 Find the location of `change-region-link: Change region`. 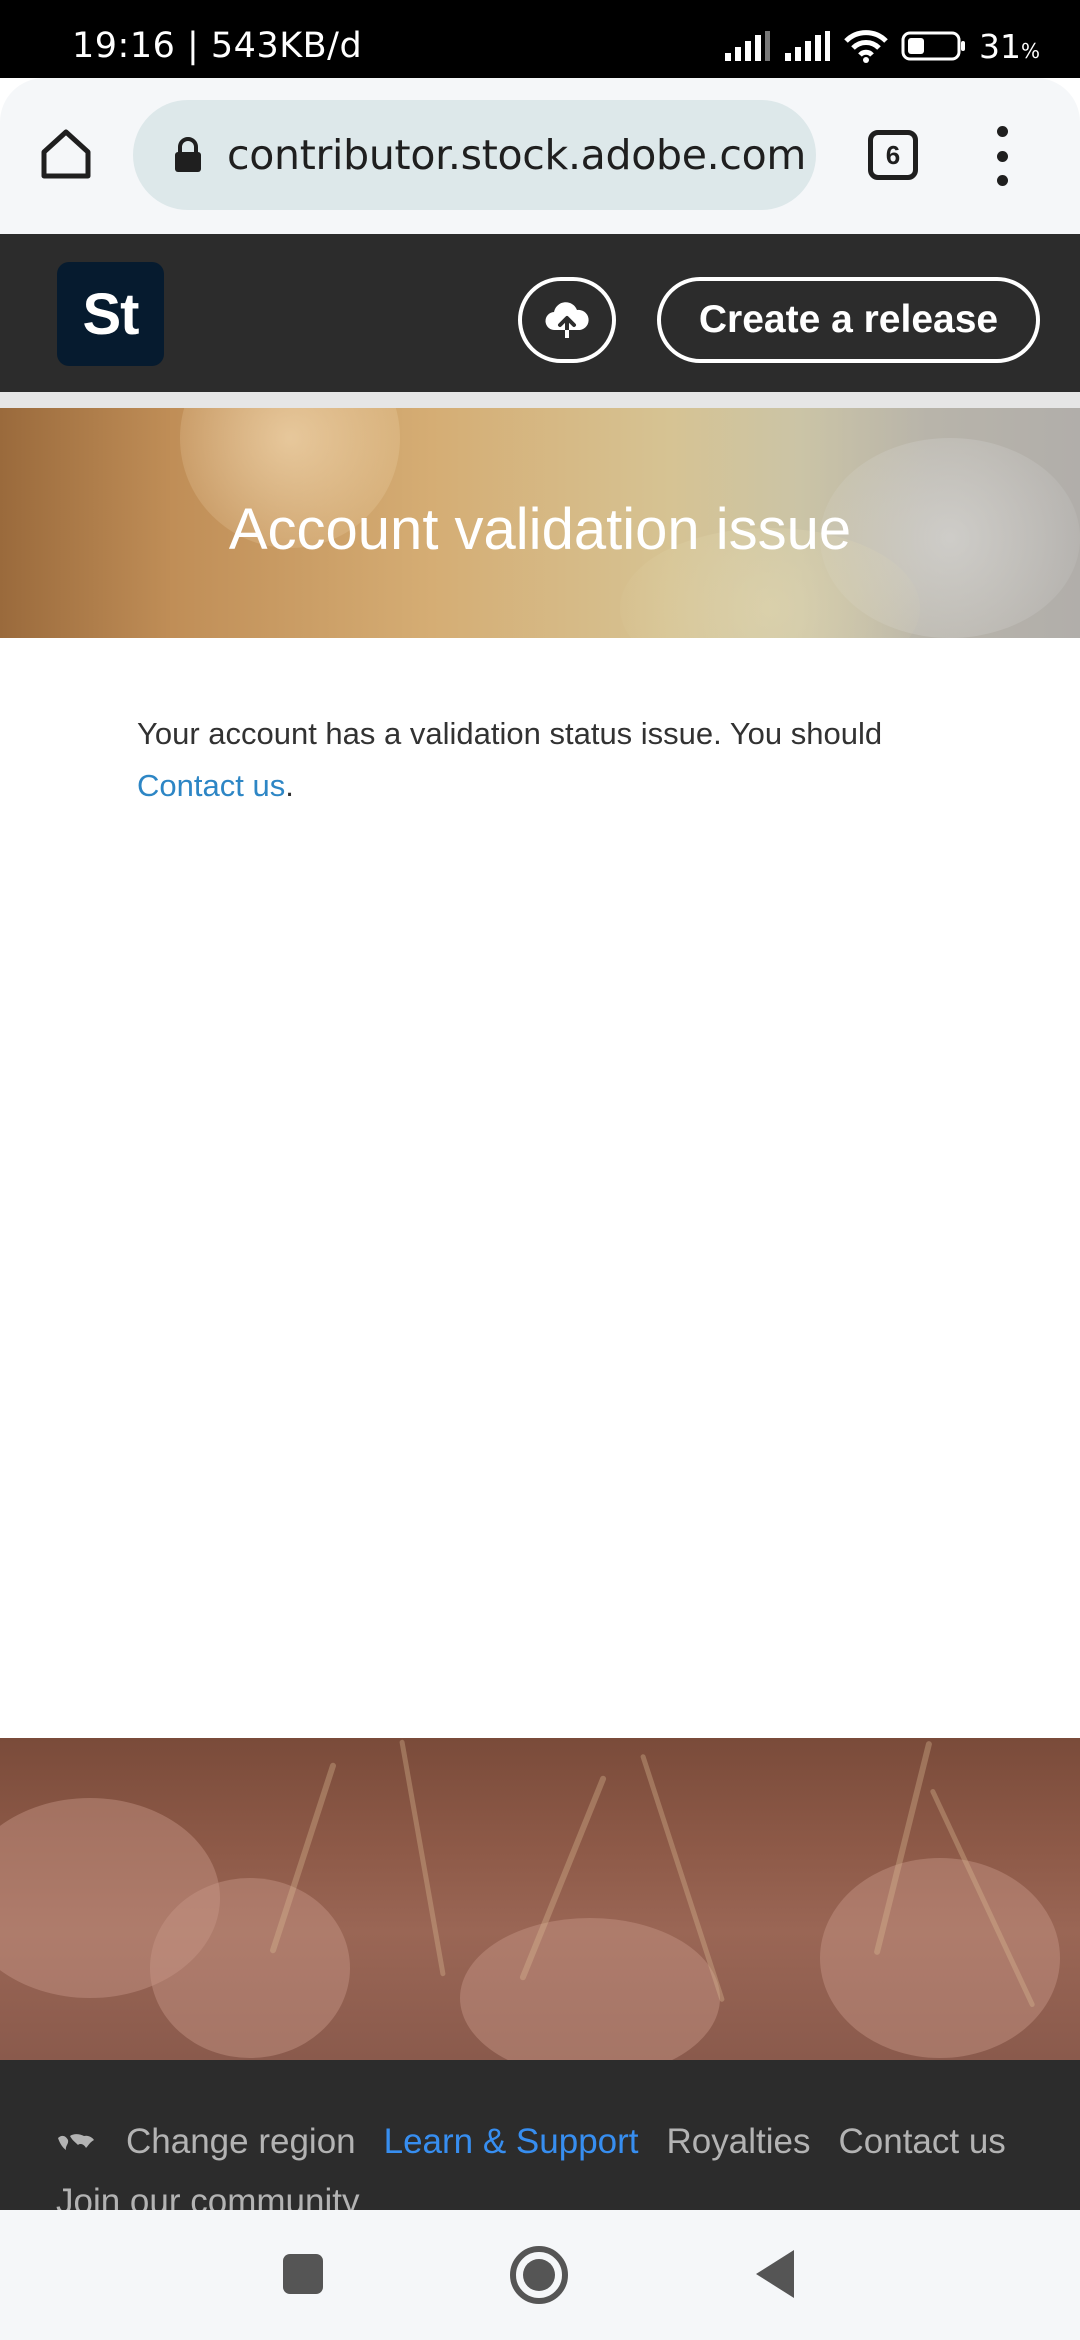

change-region-link: Change region is located at coordinates (241, 2142).